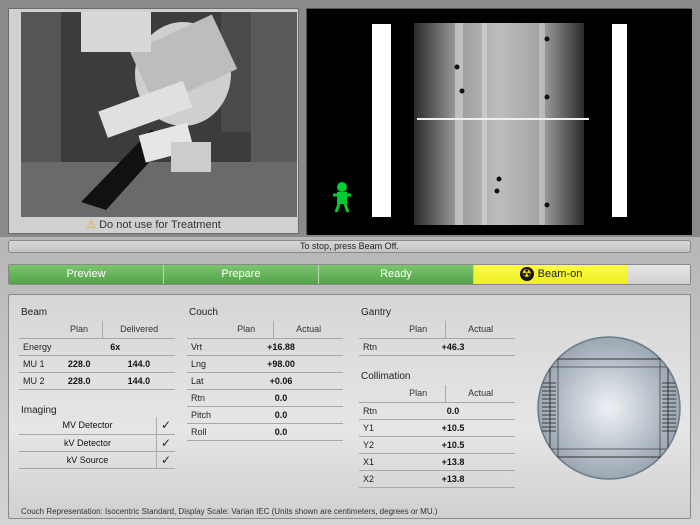 The image size is (700, 525). I want to click on mv-detector-label: MV Detector, so click(88, 426).